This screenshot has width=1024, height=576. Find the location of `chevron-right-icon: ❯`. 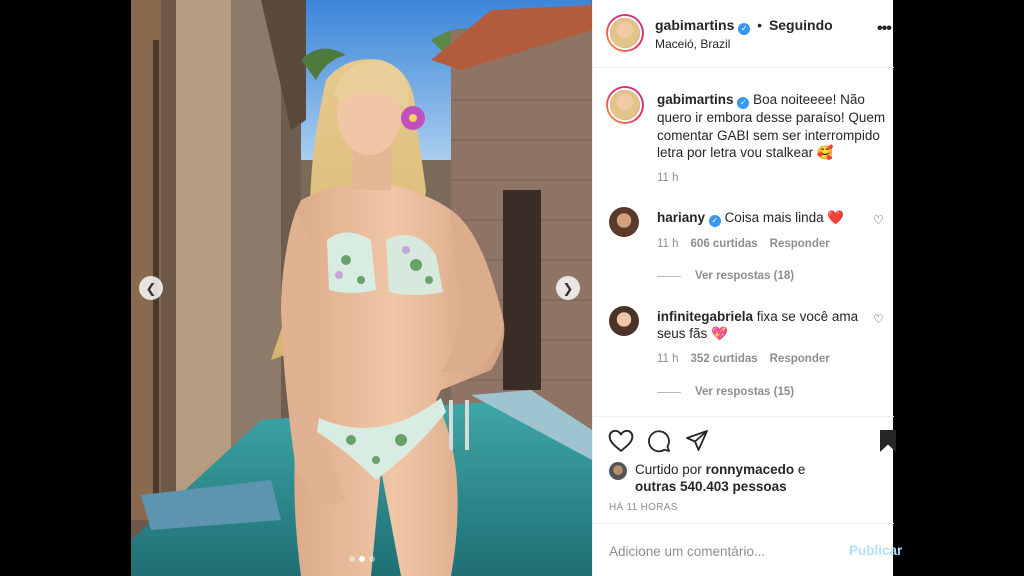

chevron-right-icon: ❯ is located at coordinates (568, 288).